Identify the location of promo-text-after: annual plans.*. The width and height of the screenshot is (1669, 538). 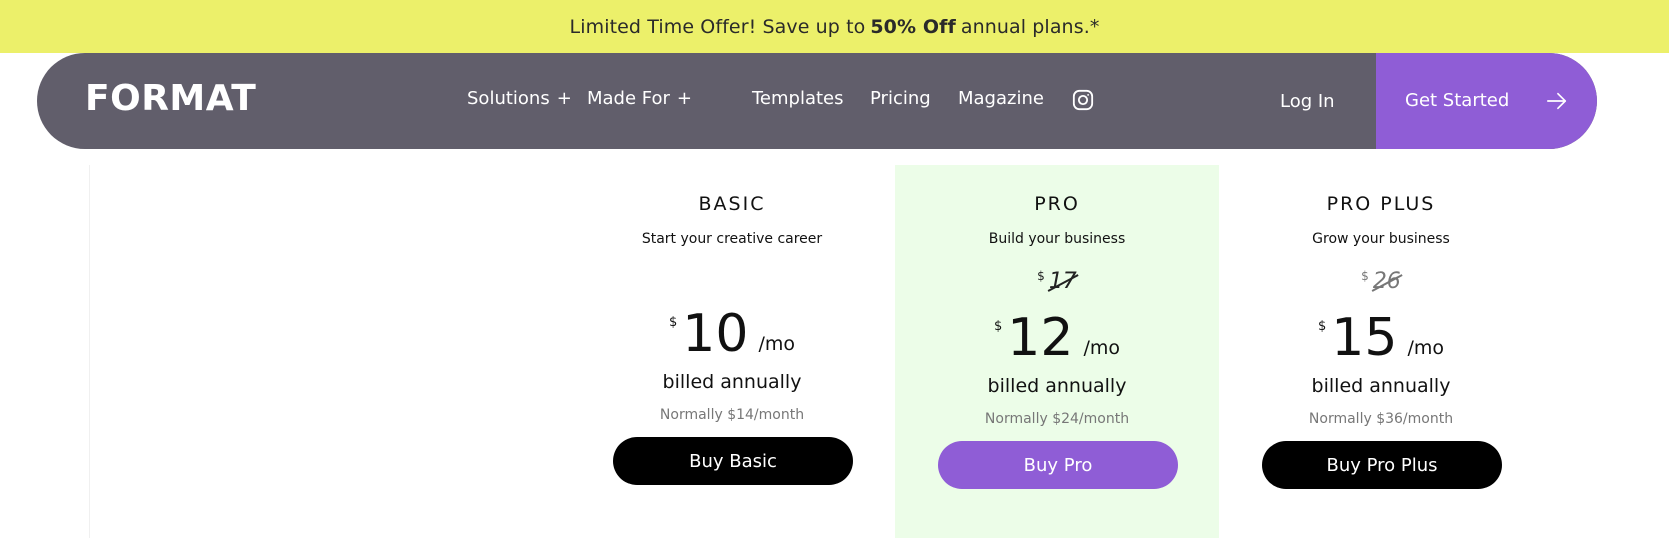
(1030, 26).